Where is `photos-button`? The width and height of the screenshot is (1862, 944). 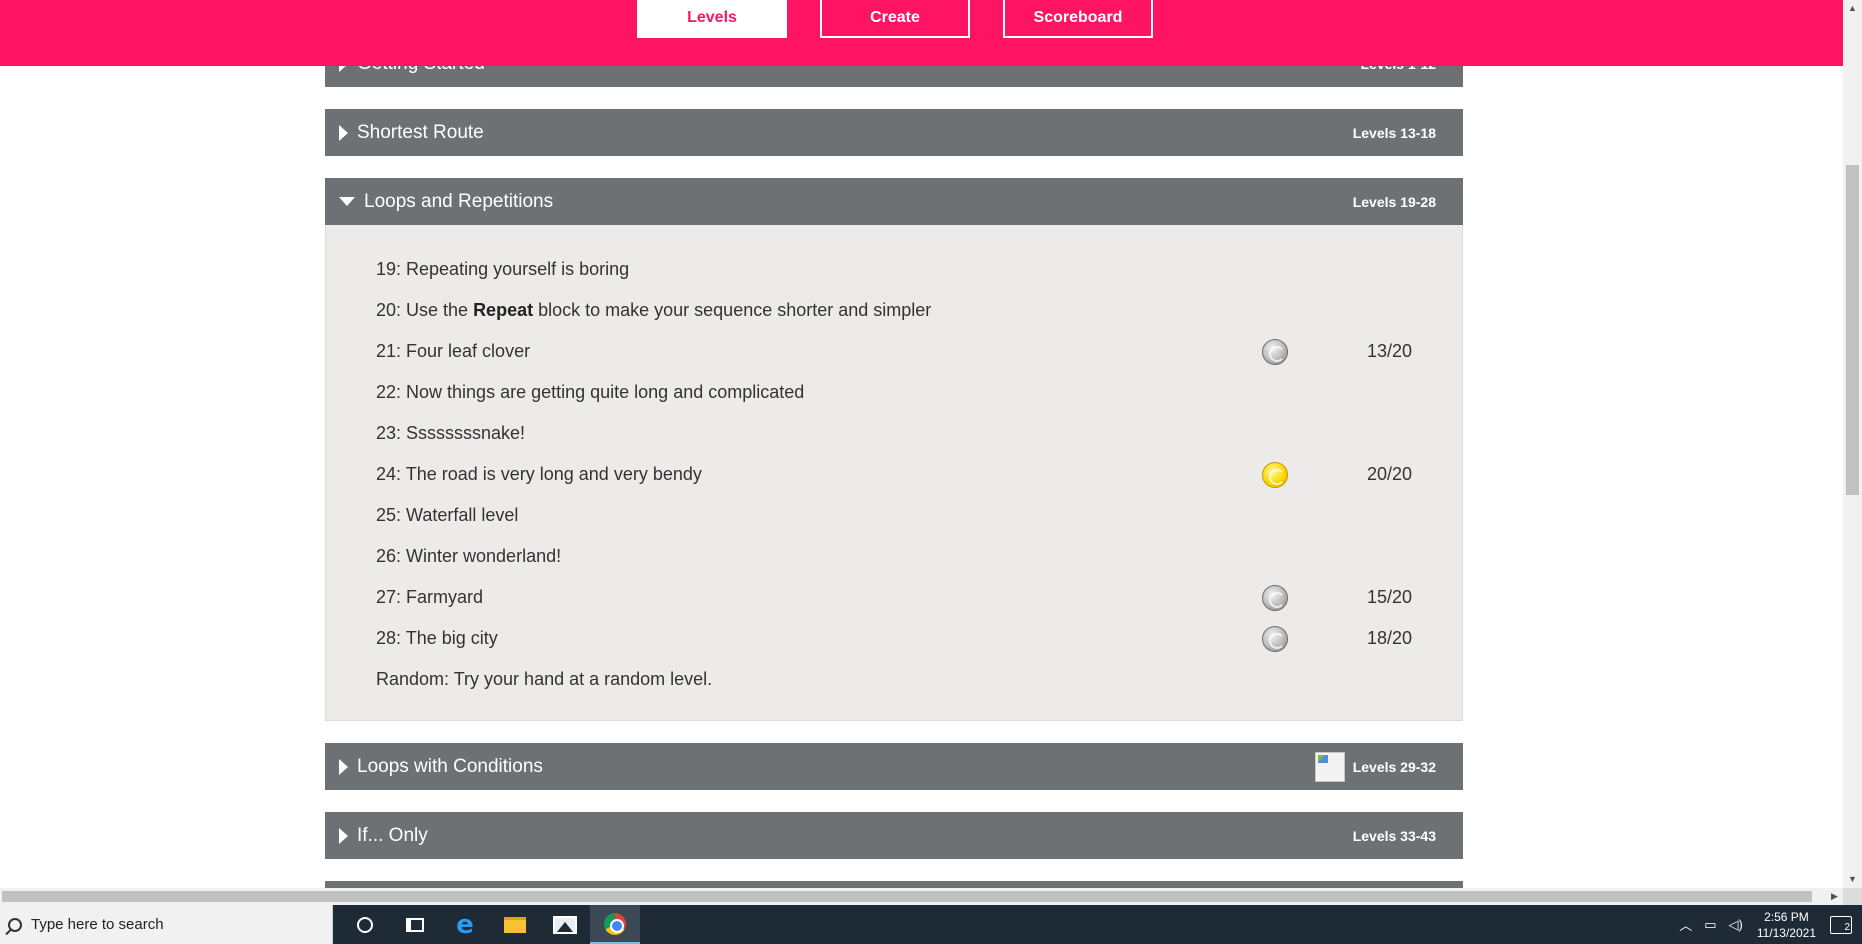 photos-button is located at coordinates (565, 924).